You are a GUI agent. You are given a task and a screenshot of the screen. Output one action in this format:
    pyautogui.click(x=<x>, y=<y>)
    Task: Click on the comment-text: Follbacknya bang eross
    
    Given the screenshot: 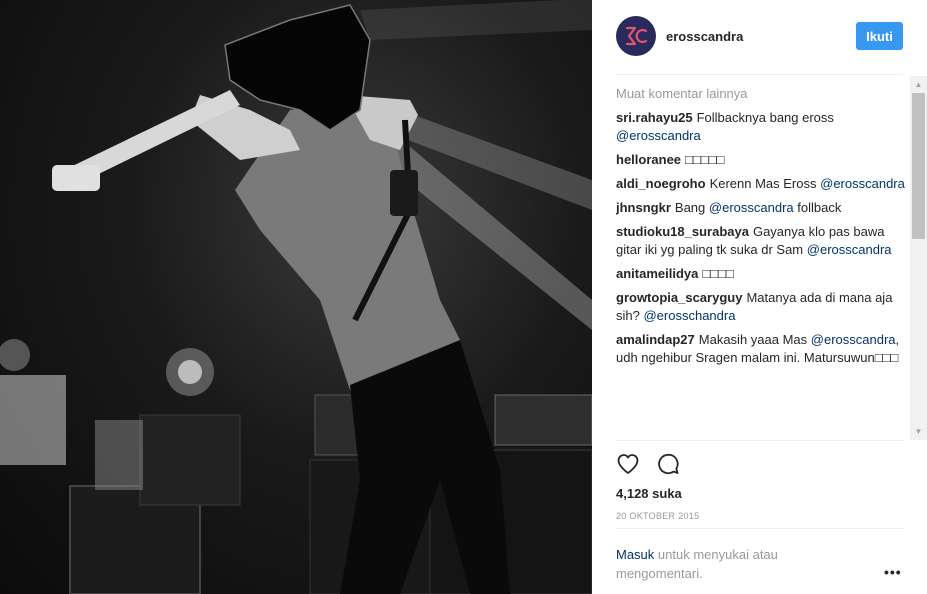 What is the action you would take?
    pyautogui.click(x=765, y=117)
    